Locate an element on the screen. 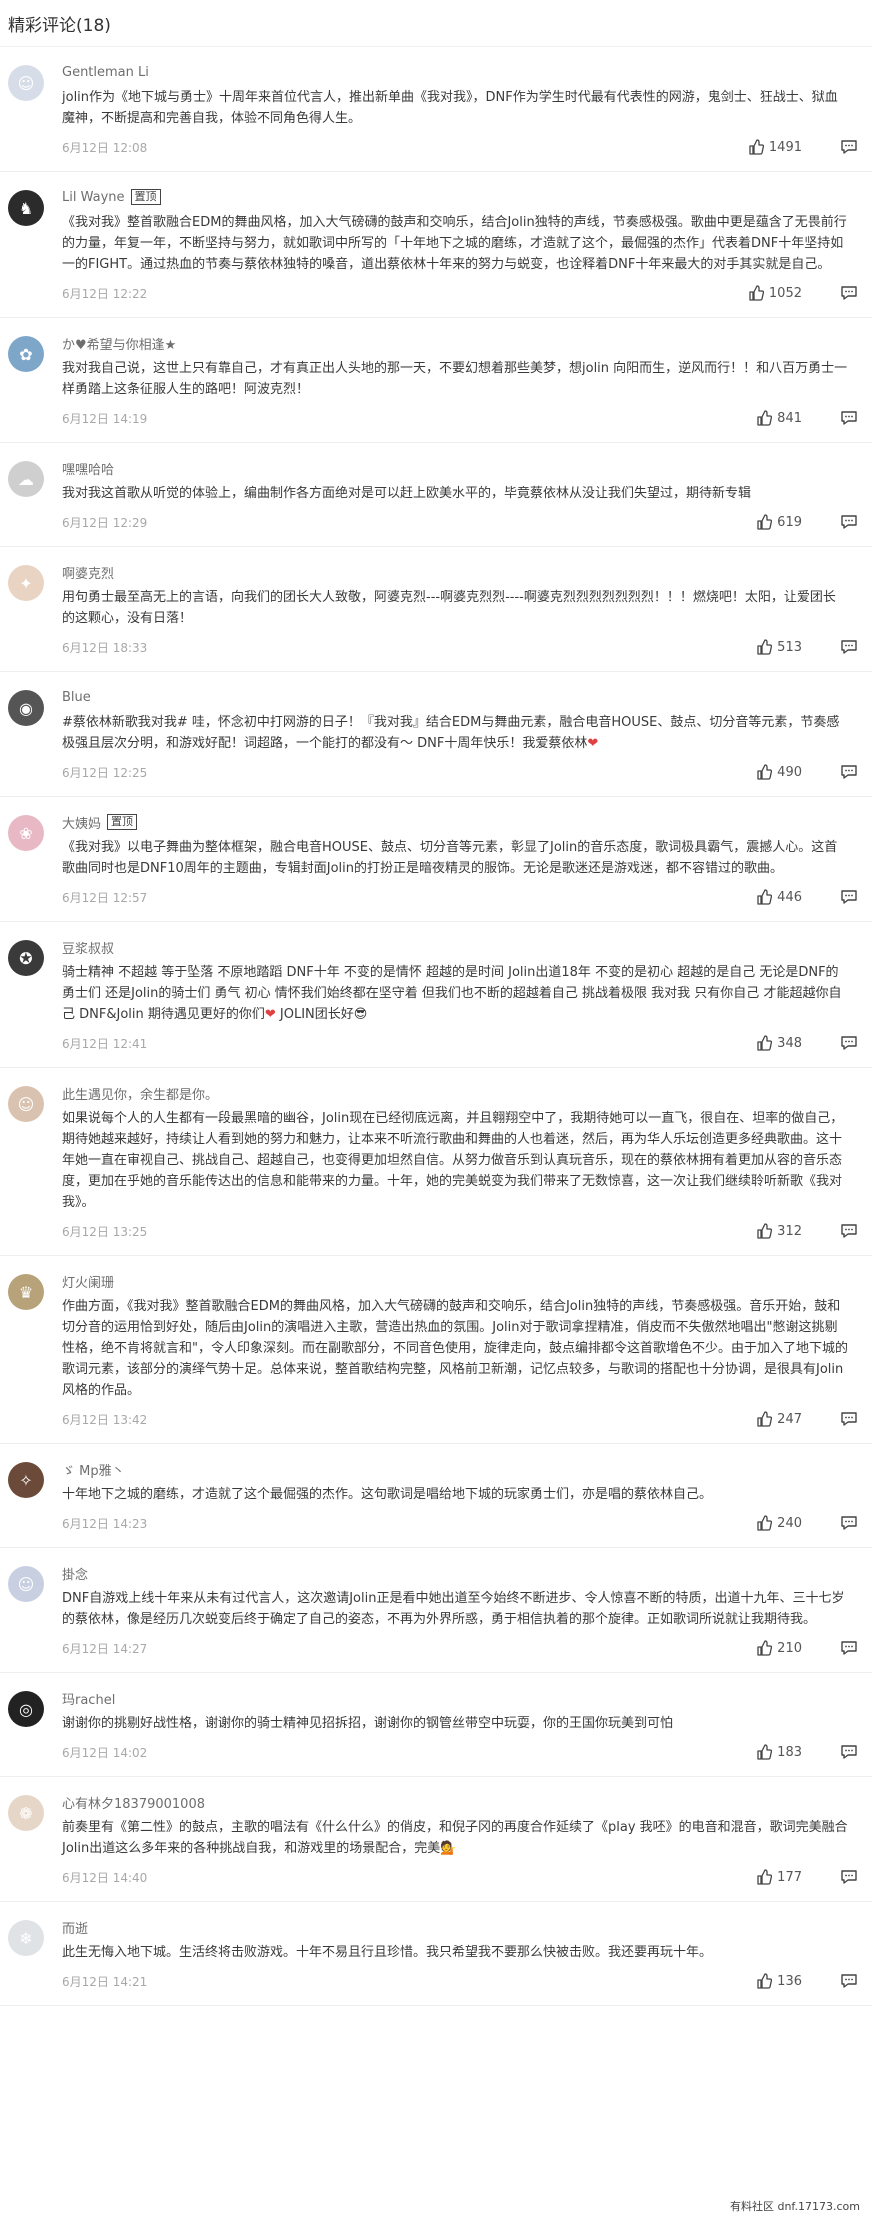 This screenshot has width=872, height=2220. username-row: 掛念 is located at coordinates (460, 1573).